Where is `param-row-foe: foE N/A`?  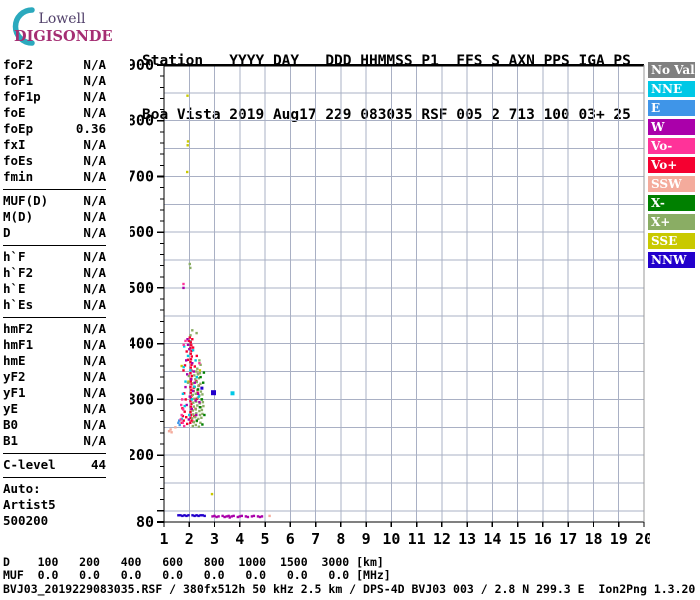
param-row-foe: foE N/A is located at coordinates (54, 113).